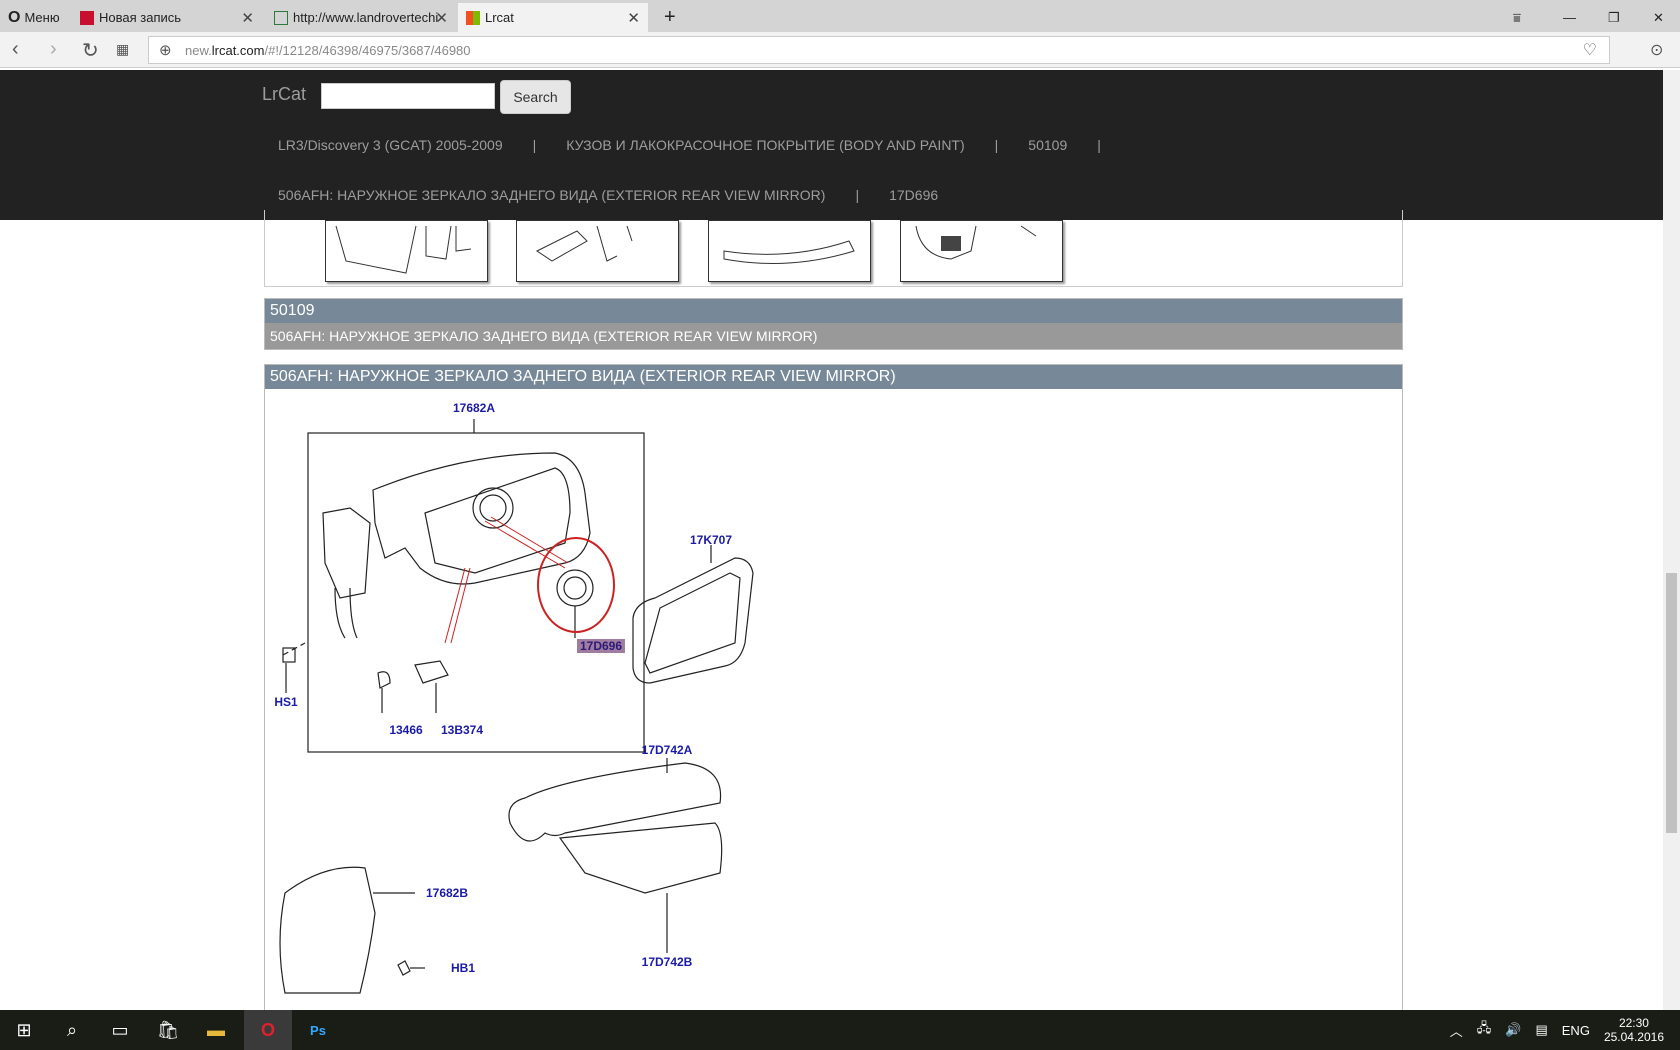 This screenshot has width=1680, height=1050. I want to click on task-view-icon: ▭, so click(120, 1030).